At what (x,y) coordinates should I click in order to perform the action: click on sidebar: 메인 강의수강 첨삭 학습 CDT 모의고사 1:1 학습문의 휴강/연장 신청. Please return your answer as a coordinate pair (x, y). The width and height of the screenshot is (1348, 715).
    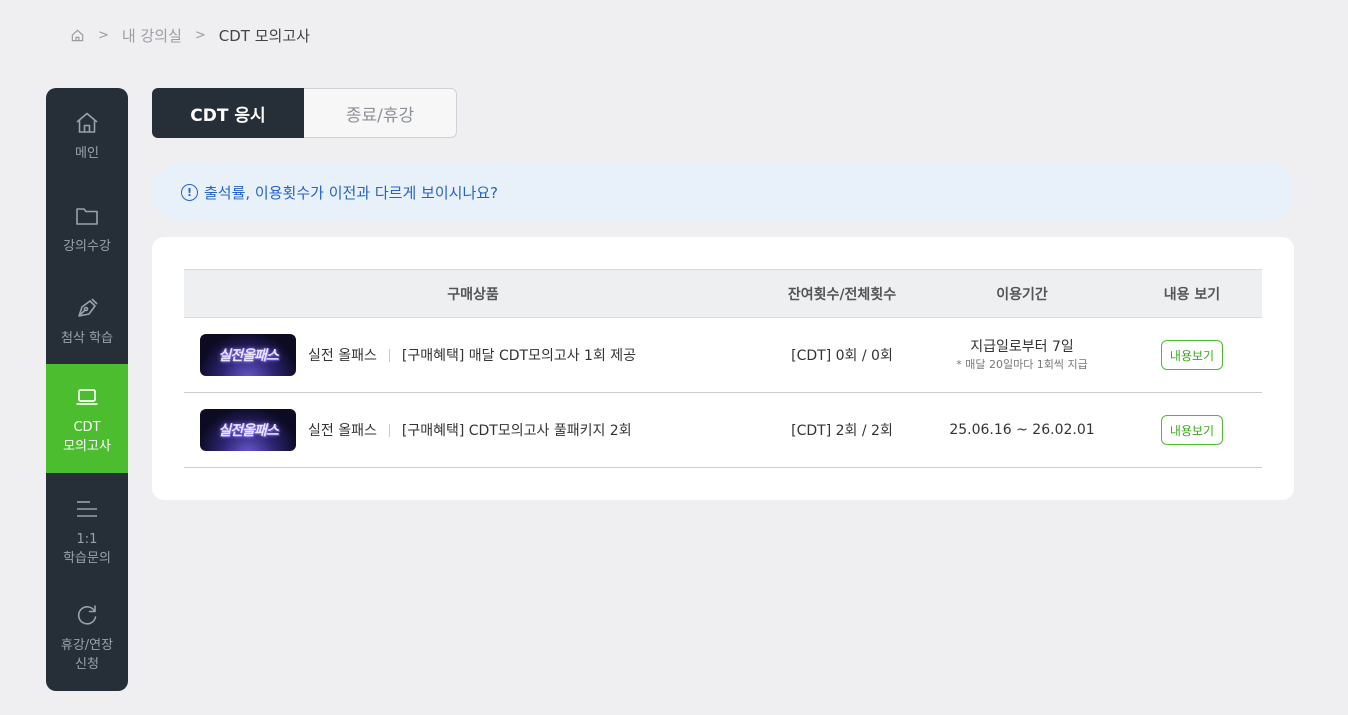
    Looking at the image, I should click on (87, 389).